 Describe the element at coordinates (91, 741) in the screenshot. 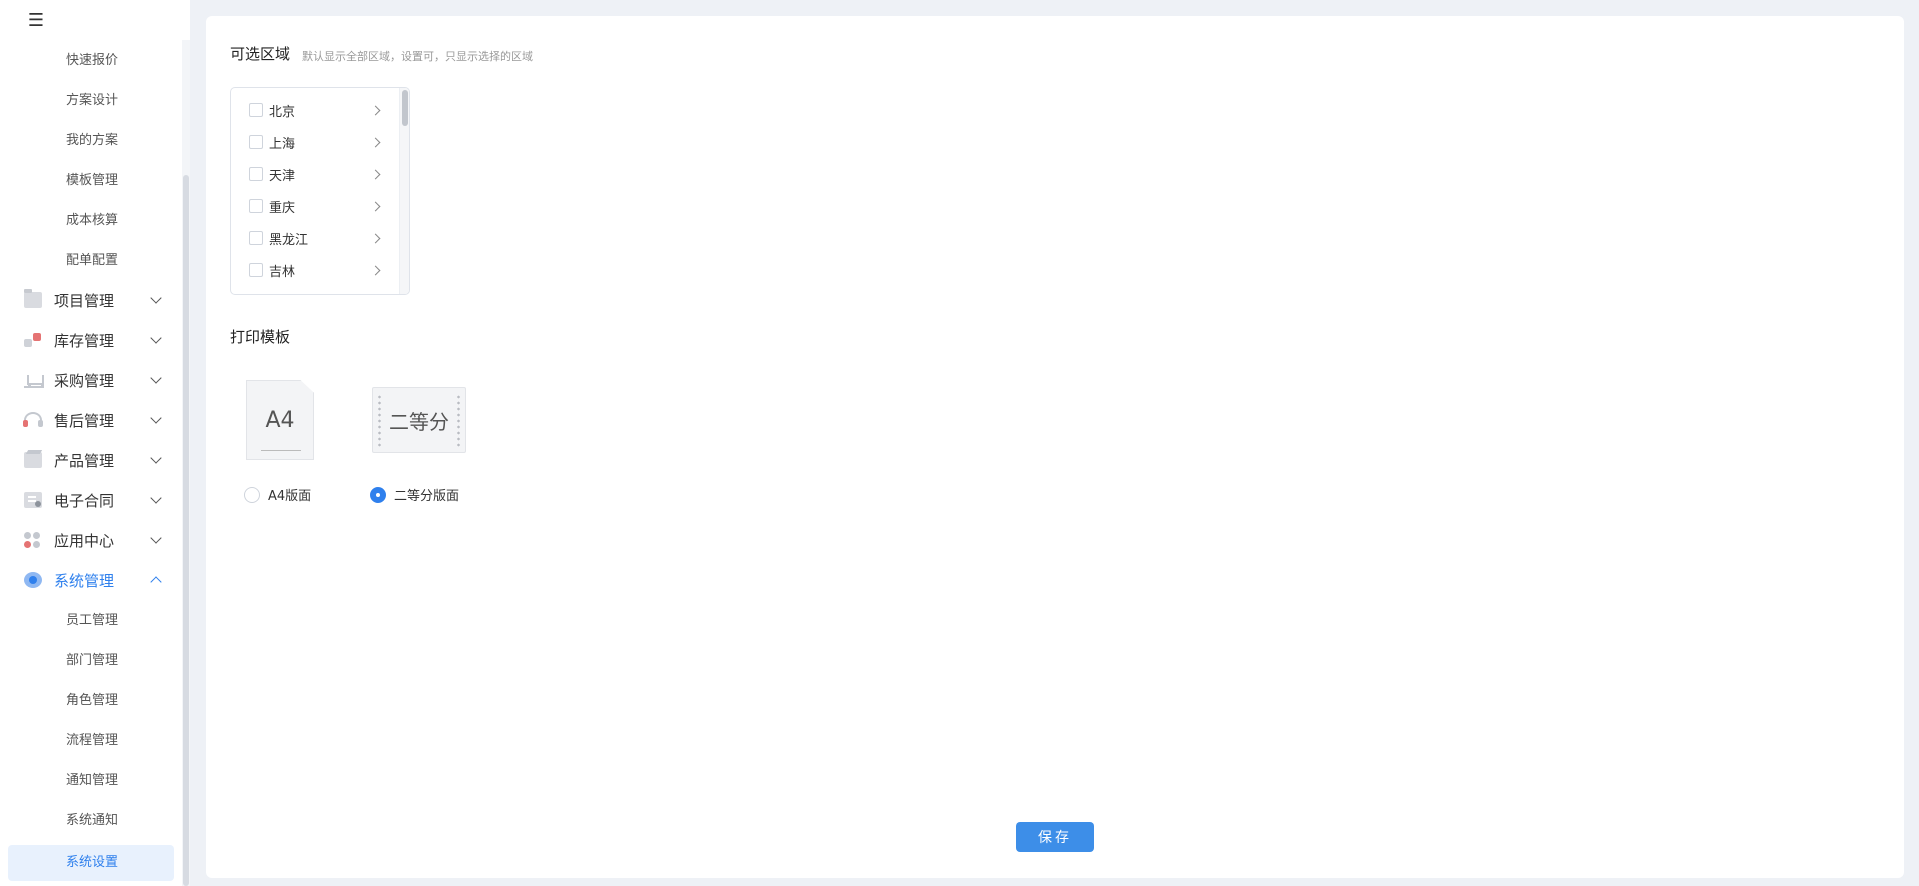

I see `sidebar-item-workflows: 流程管理` at that location.